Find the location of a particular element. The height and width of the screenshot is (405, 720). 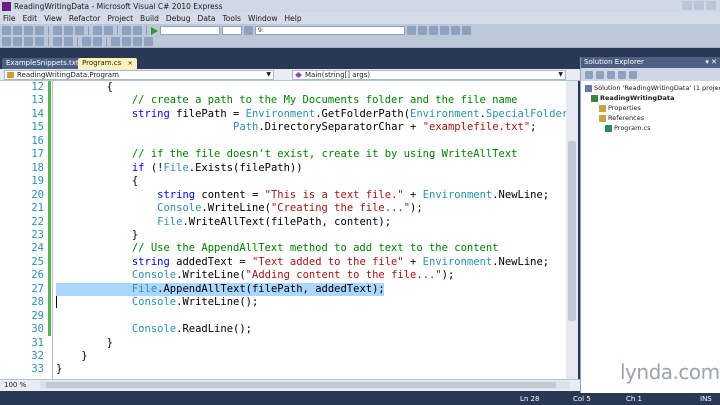

code-token: } is located at coordinates (59, 369).